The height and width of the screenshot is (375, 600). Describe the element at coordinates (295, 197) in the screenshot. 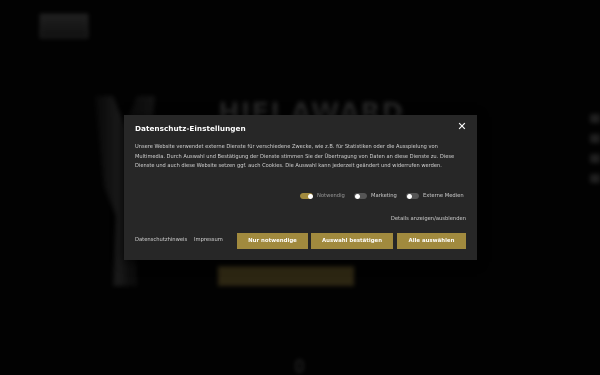

I see `consent-toggles: Notwendig Marketing Externe Medien` at that location.